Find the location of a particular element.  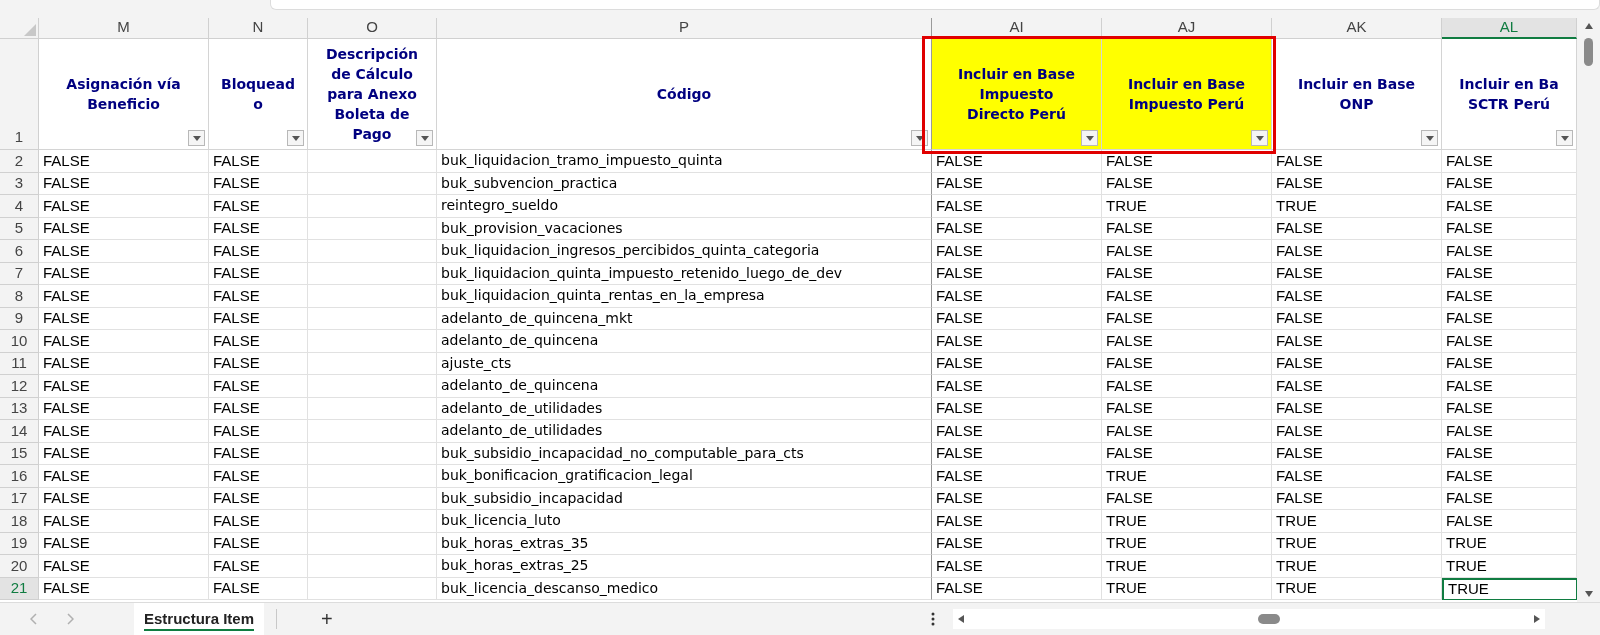

row-header: 3 is located at coordinates (19, 183).